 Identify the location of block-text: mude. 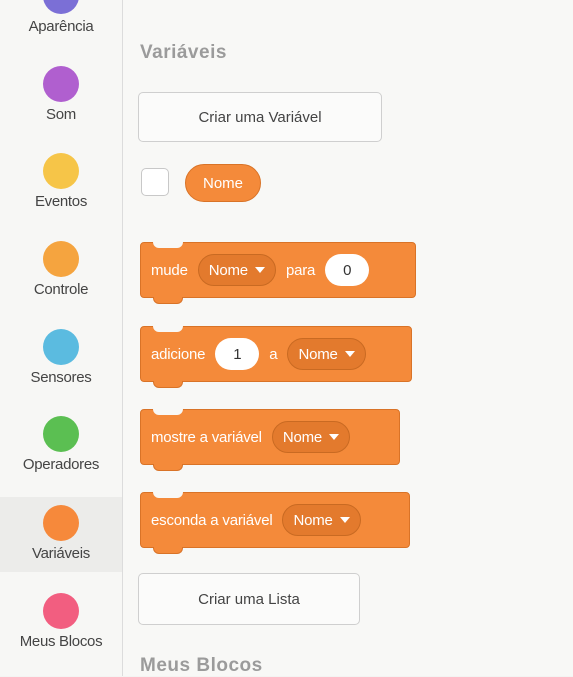
(169, 270).